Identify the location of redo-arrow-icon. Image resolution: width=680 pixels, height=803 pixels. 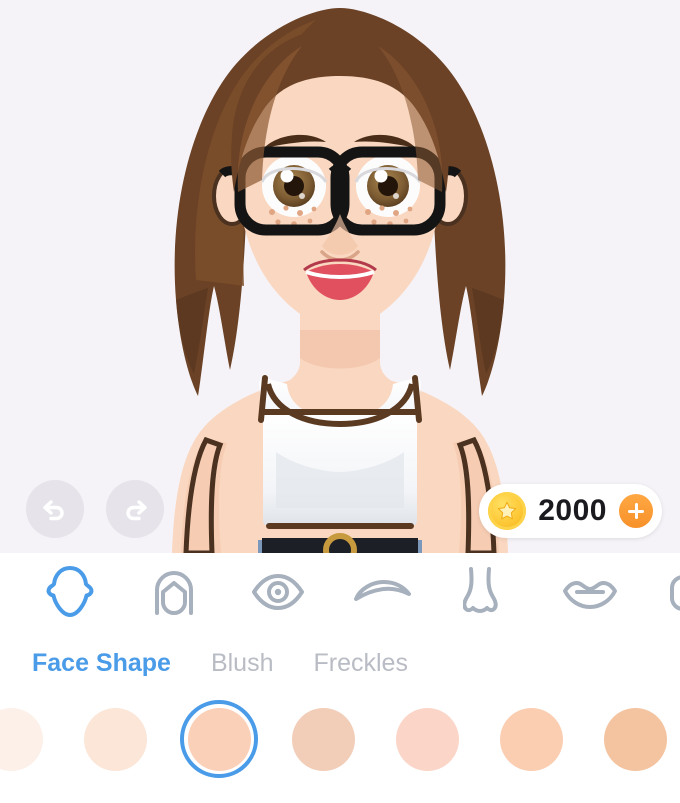
(136, 510).